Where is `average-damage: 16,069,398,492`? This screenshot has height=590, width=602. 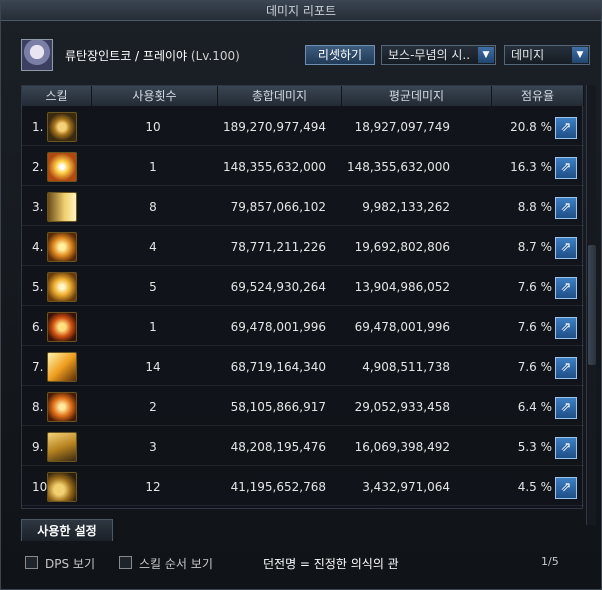 average-damage: 16,069,398,492 is located at coordinates (402, 447).